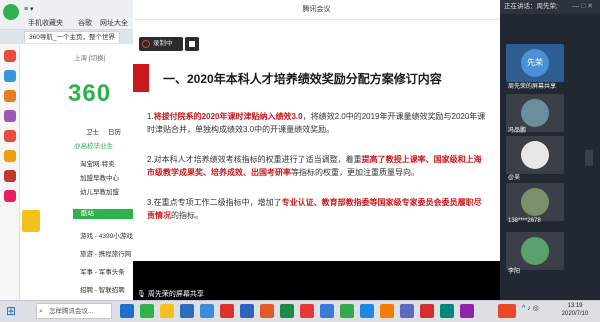 The image size is (600, 322). What do you see at coordinates (531, 6) in the screenshot?
I see `speaking-now-label: 正在讲话：周先荣;` at bounding box center [531, 6].